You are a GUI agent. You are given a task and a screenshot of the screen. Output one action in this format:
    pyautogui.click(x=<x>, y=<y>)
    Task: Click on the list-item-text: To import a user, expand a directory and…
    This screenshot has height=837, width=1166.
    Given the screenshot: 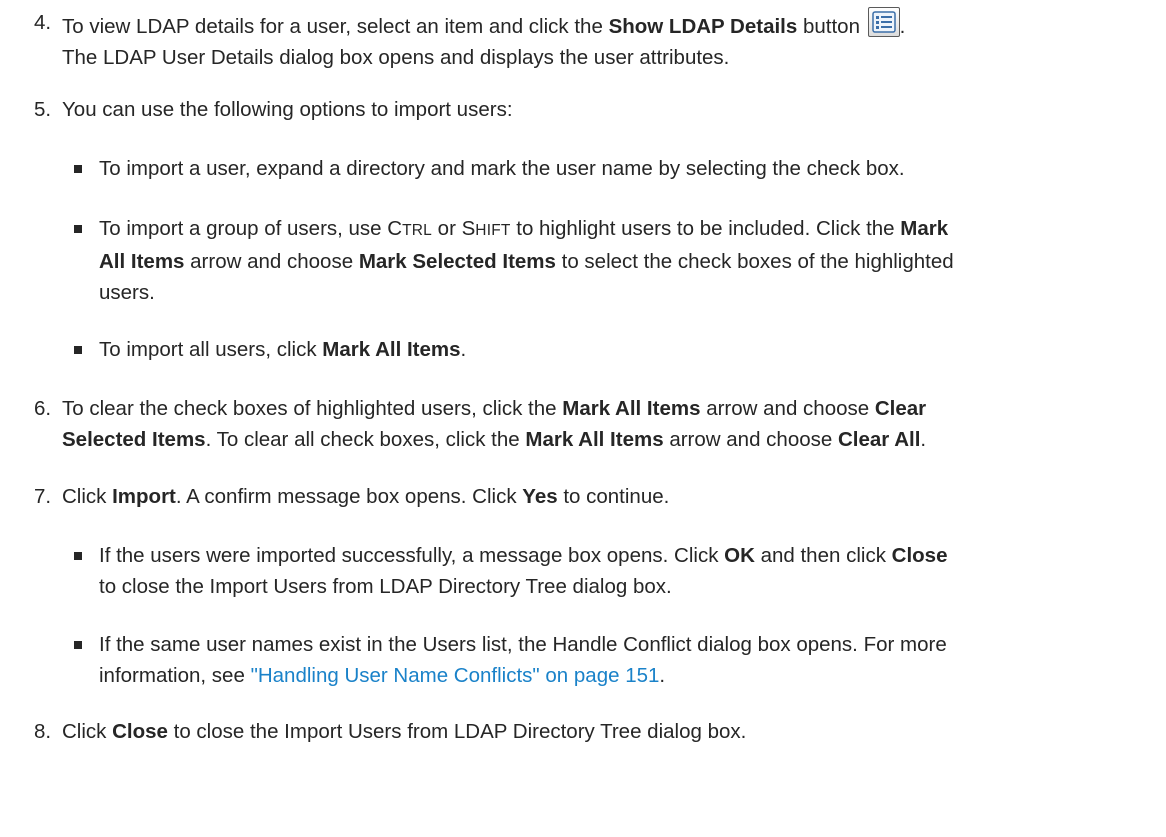 What is the action you would take?
    pyautogui.click(x=502, y=168)
    